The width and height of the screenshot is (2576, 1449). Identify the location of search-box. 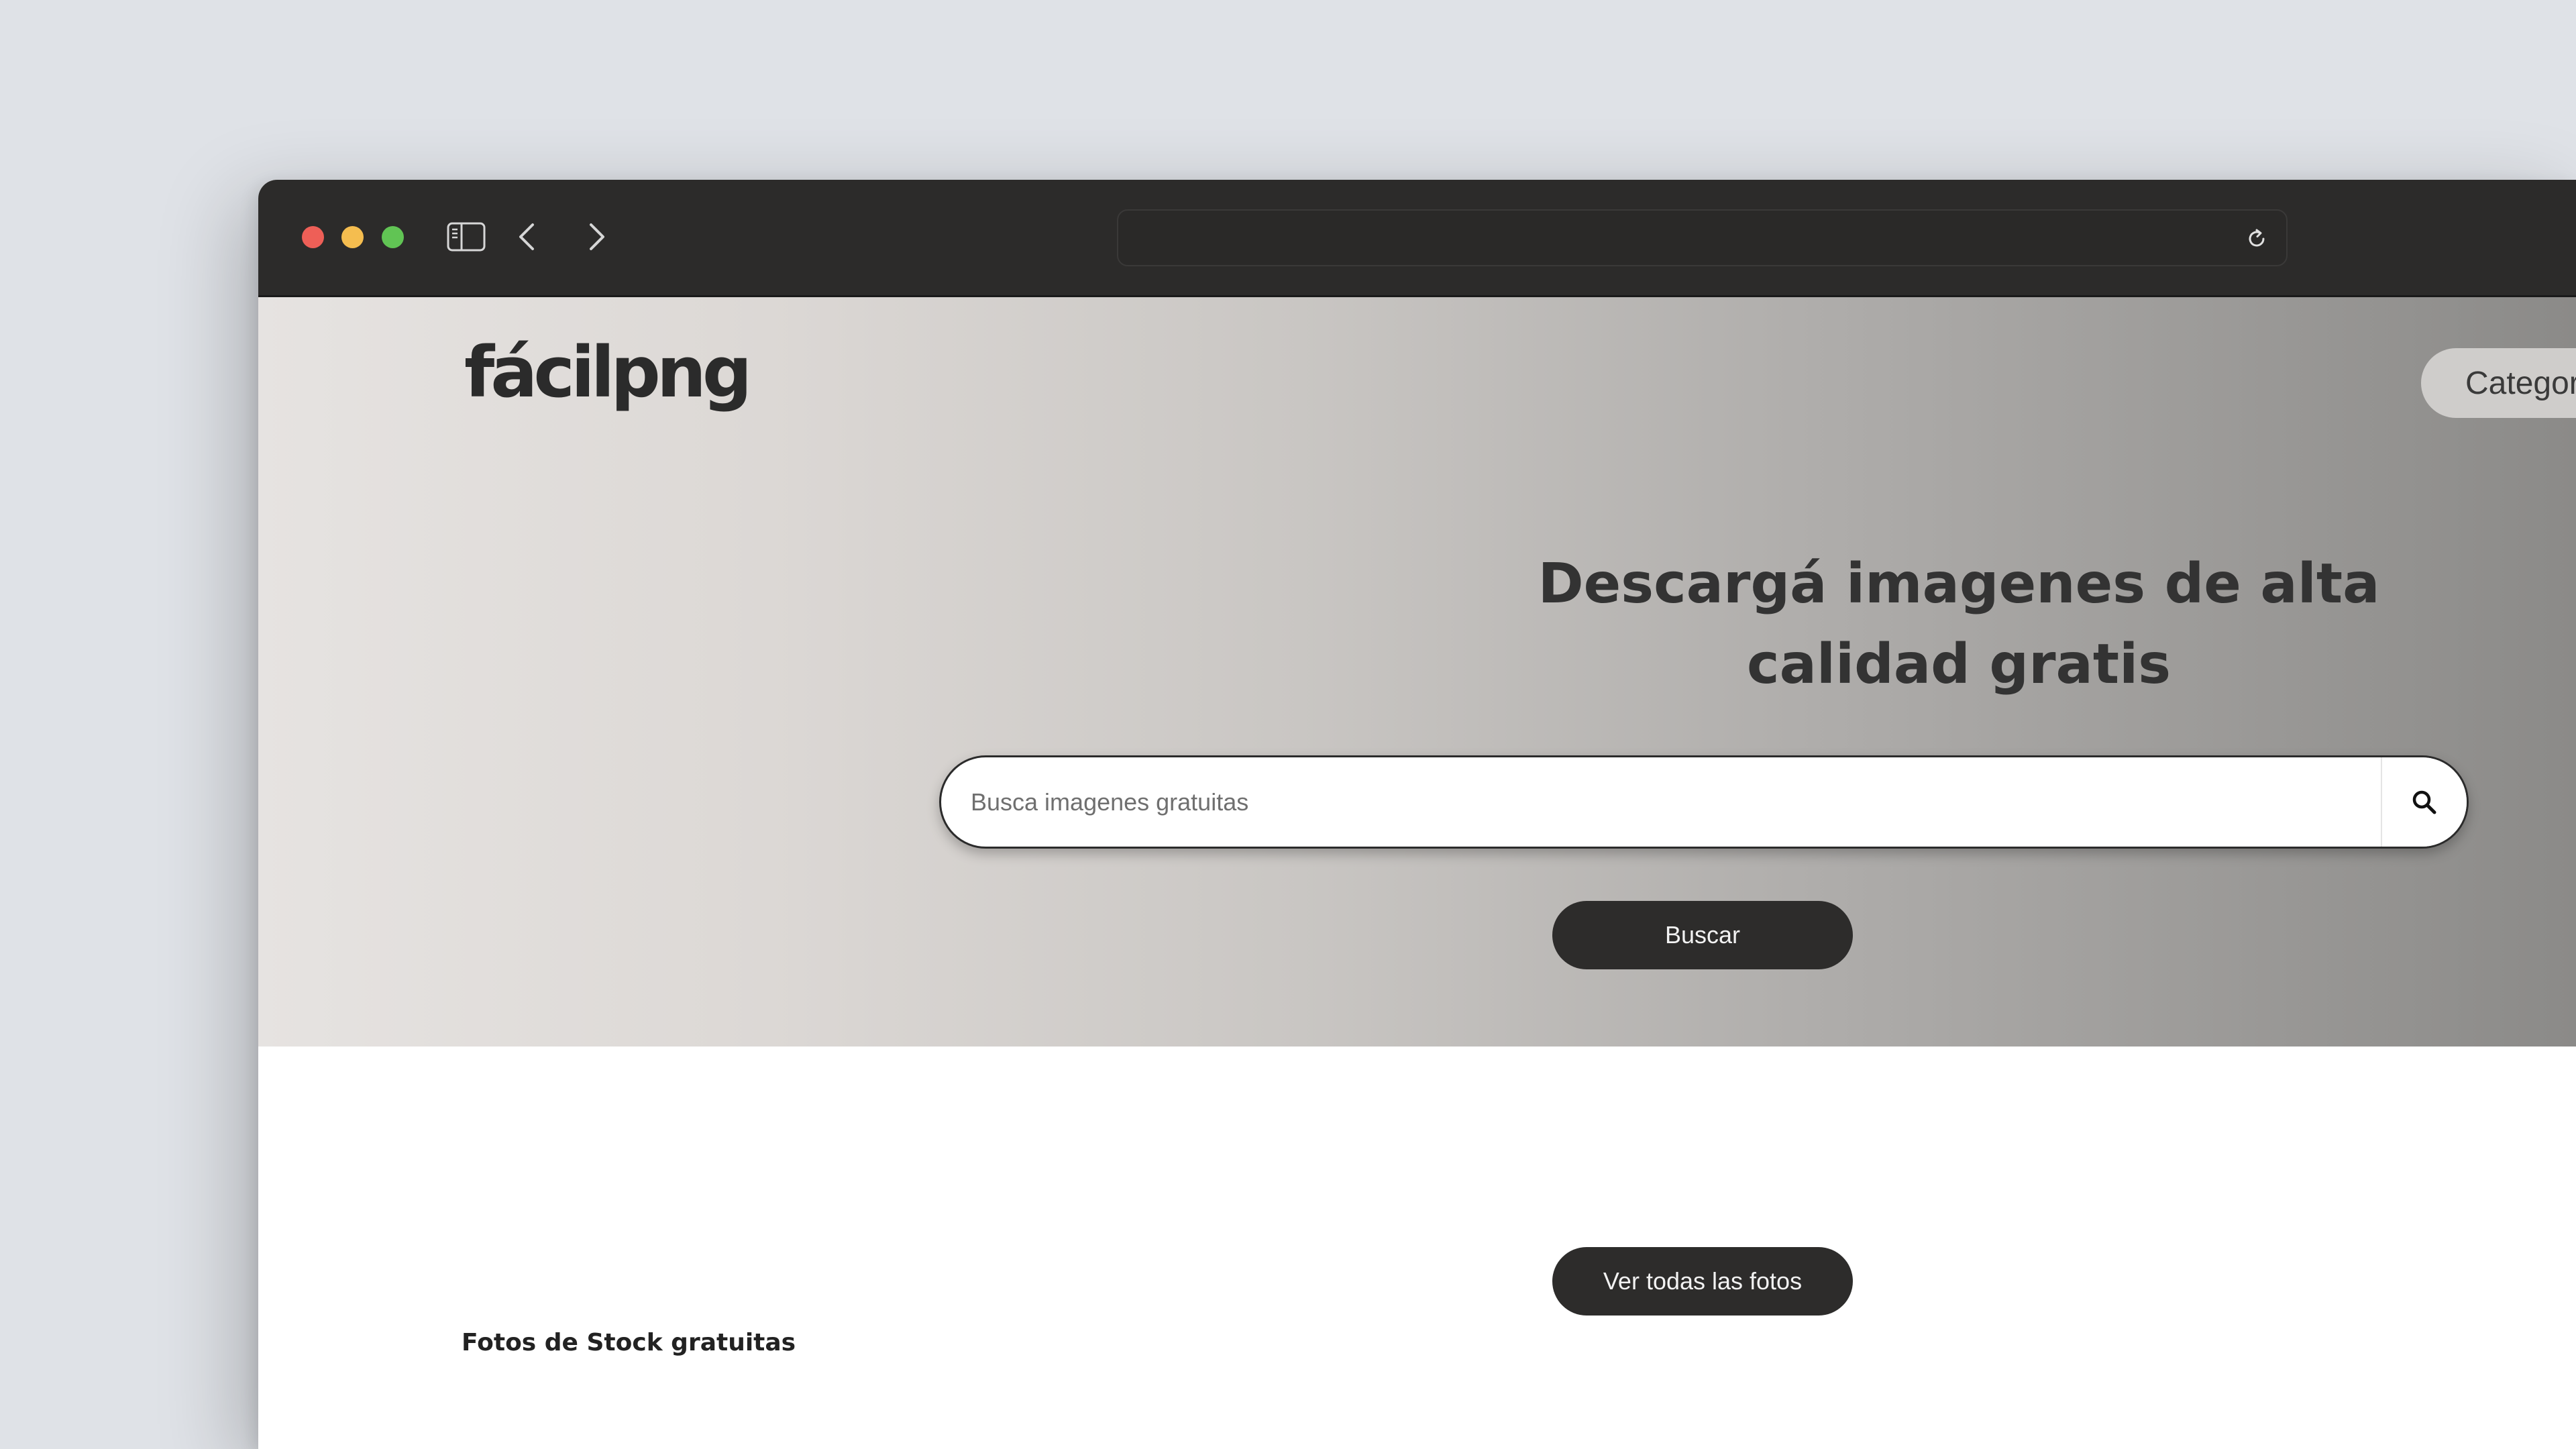
(1704, 802).